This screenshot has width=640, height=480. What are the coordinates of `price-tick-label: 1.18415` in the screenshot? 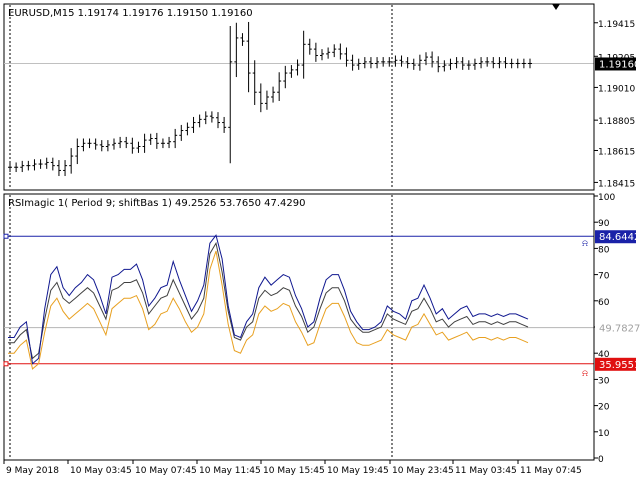 It's located at (616, 184).